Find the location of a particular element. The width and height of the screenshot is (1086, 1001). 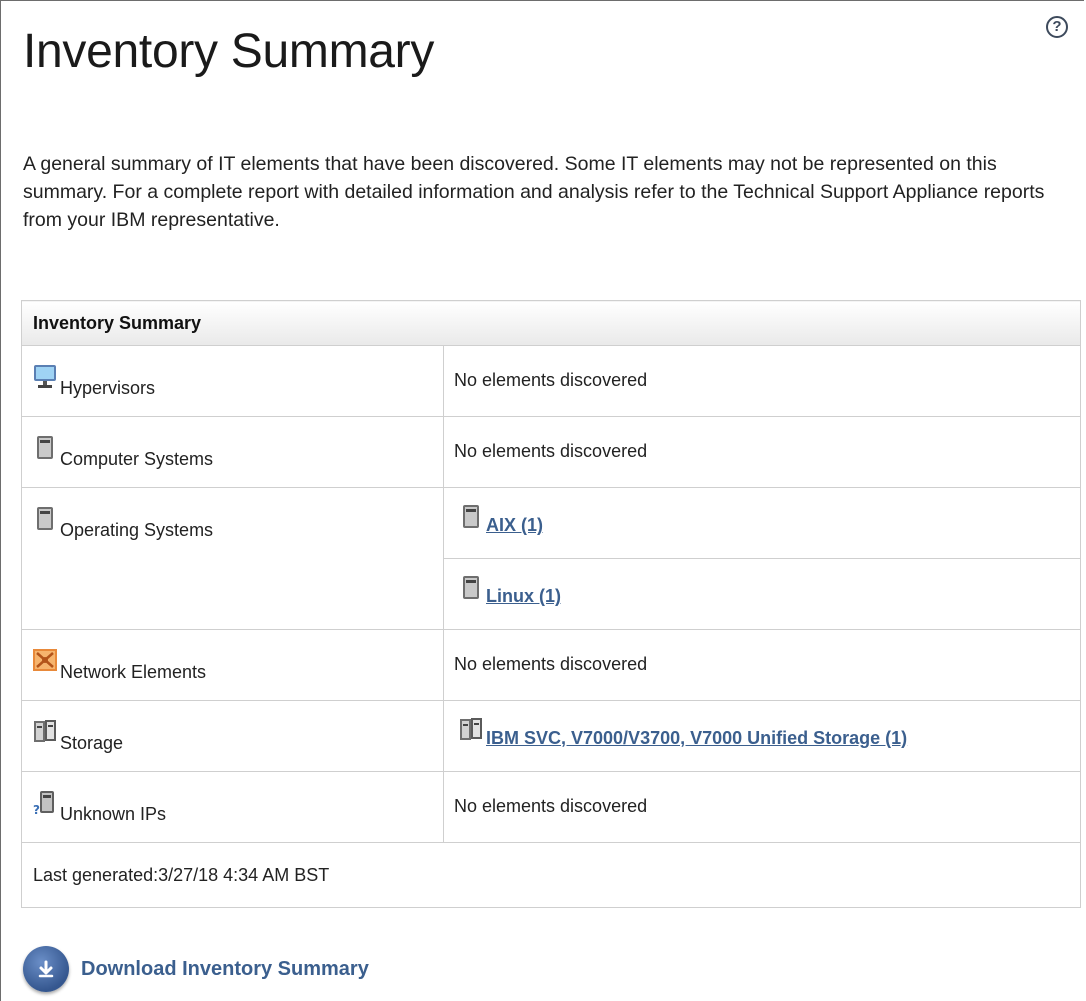

table-footer-row: Last generated:3/27/18 4:34 AM BST is located at coordinates (551, 875).